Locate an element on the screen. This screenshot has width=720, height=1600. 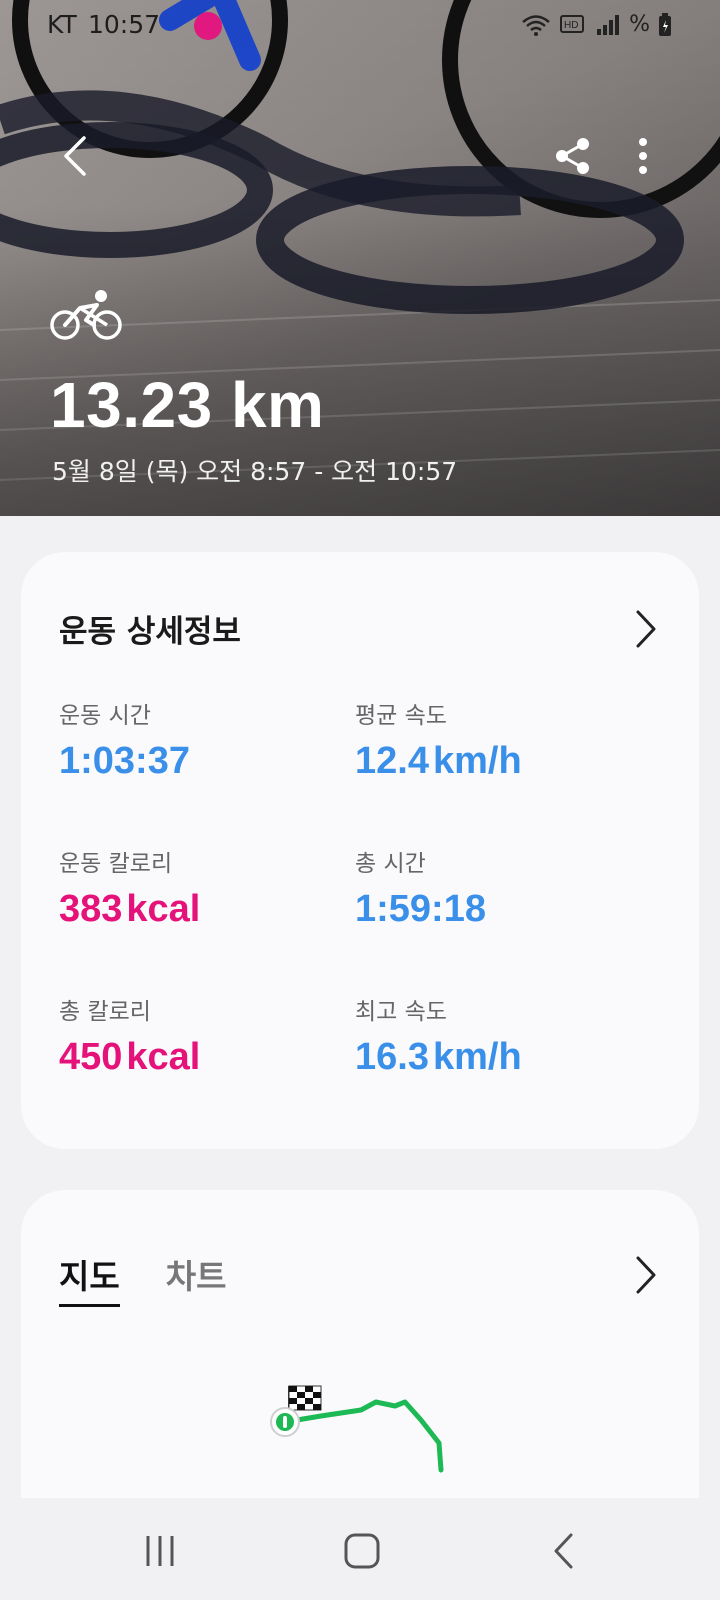
back-icon is located at coordinates (563, 1551).